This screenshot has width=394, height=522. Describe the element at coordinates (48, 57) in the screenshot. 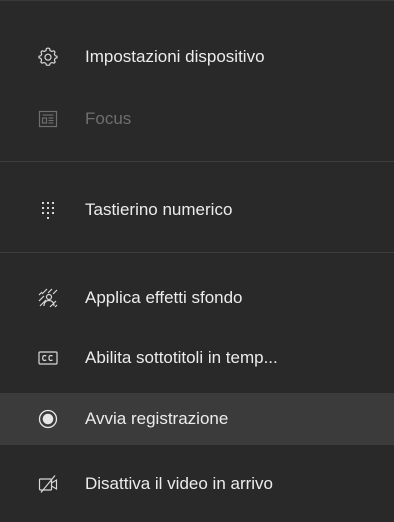

I see `gear-icon` at that location.